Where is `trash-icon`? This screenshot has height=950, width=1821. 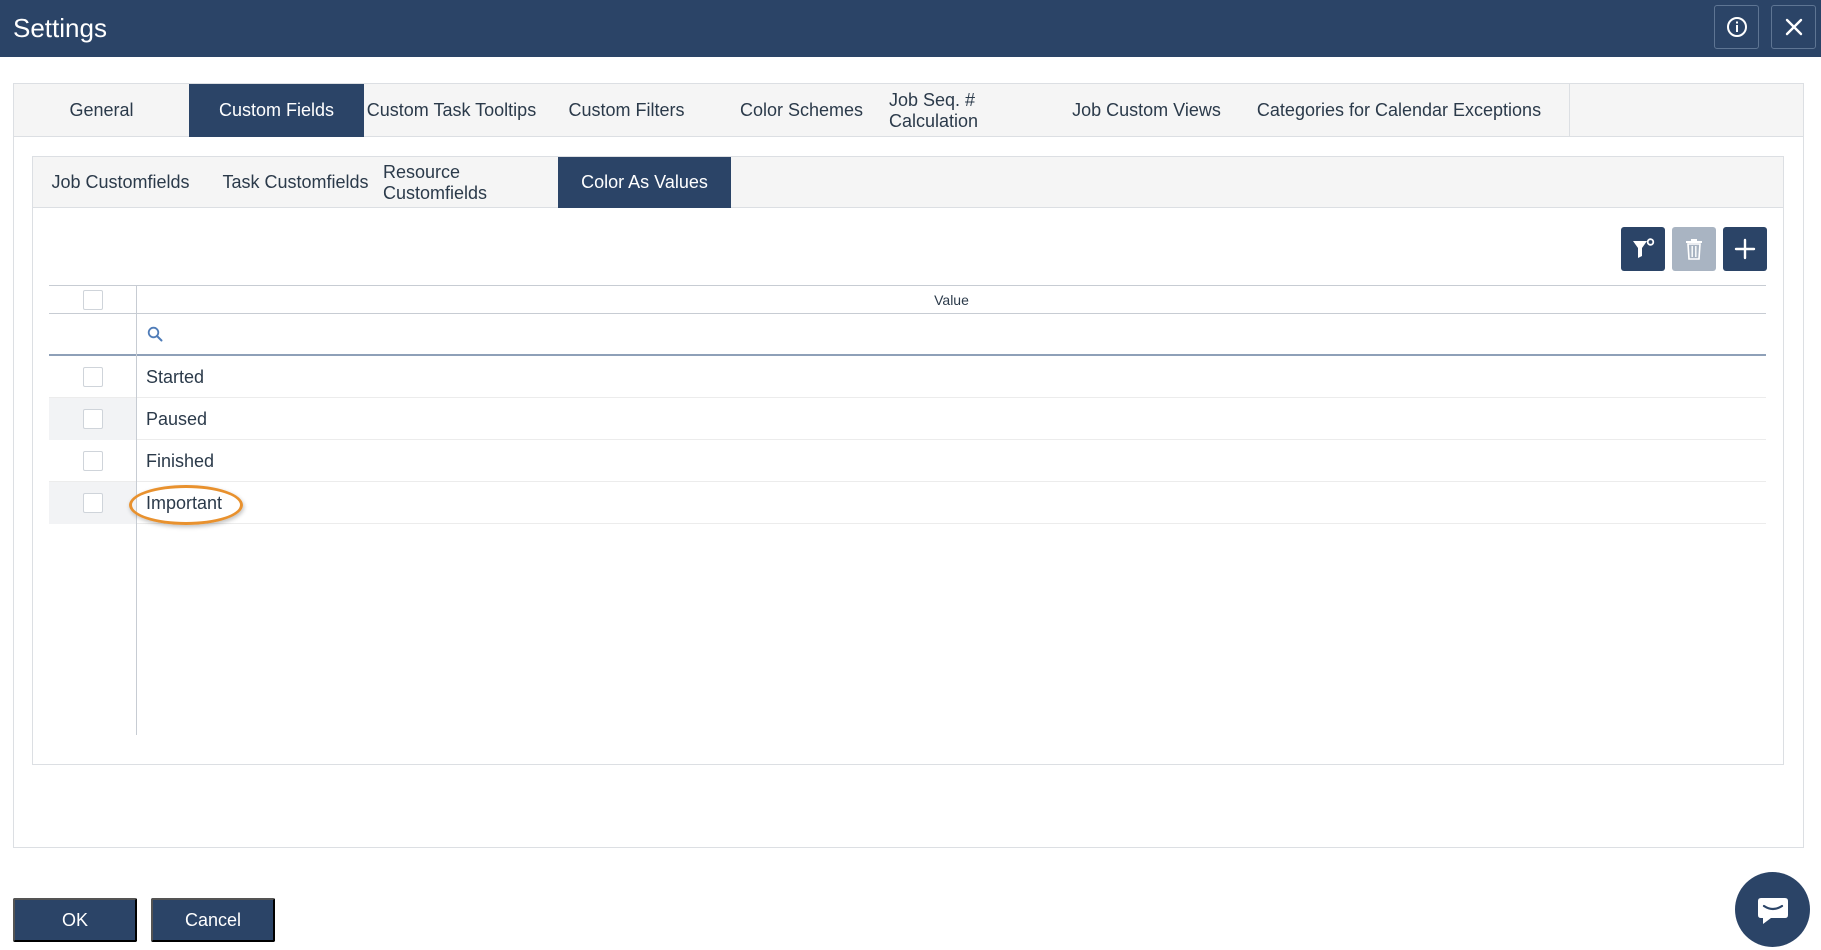
trash-icon is located at coordinates (1694, 249).